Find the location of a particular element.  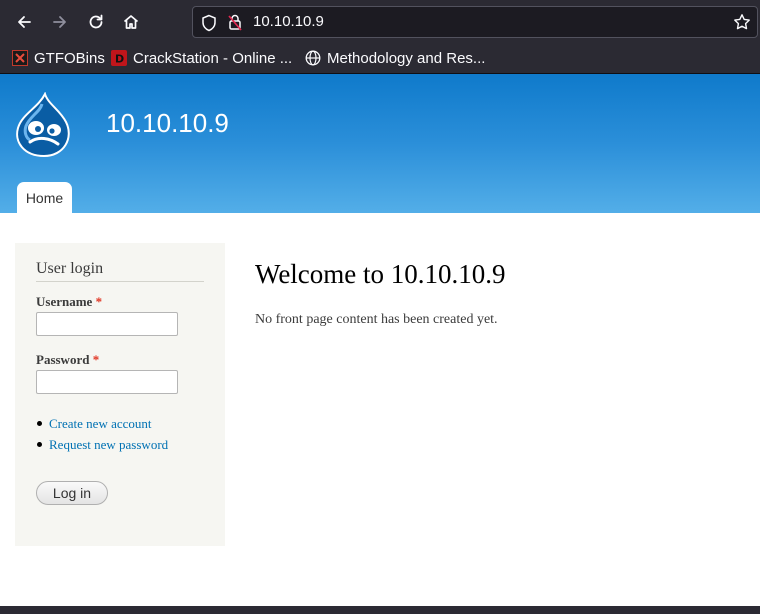

reload-icon is located at coordinates (96, 21).